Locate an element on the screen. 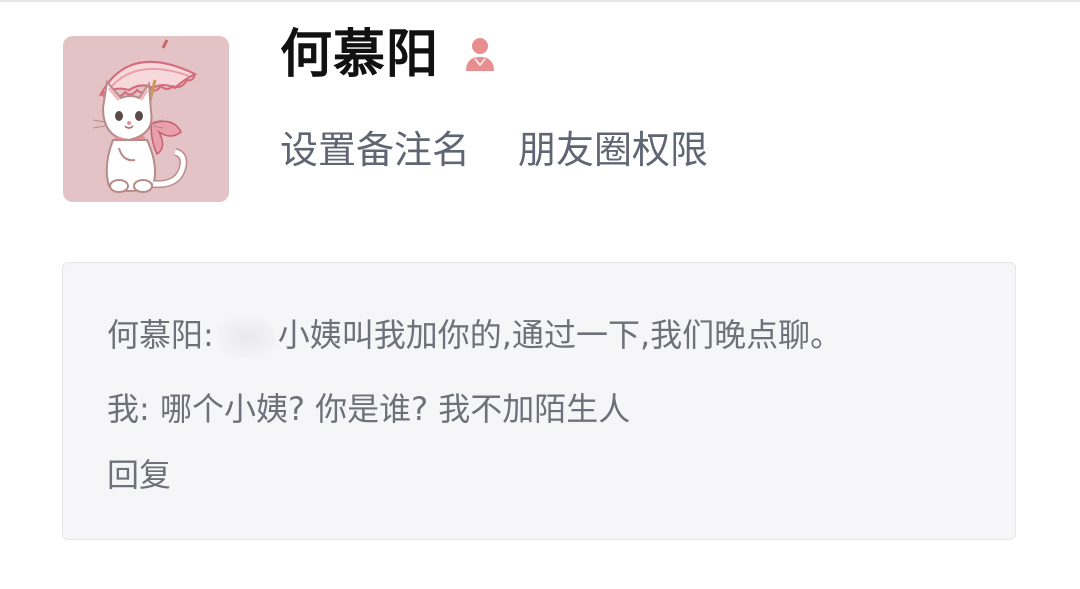 The height and width of the screenshot is (589, 1080). message-text: 小姨叫我加你的,通过一下,我们晚点聊。 is located at coordinates (560, 335).